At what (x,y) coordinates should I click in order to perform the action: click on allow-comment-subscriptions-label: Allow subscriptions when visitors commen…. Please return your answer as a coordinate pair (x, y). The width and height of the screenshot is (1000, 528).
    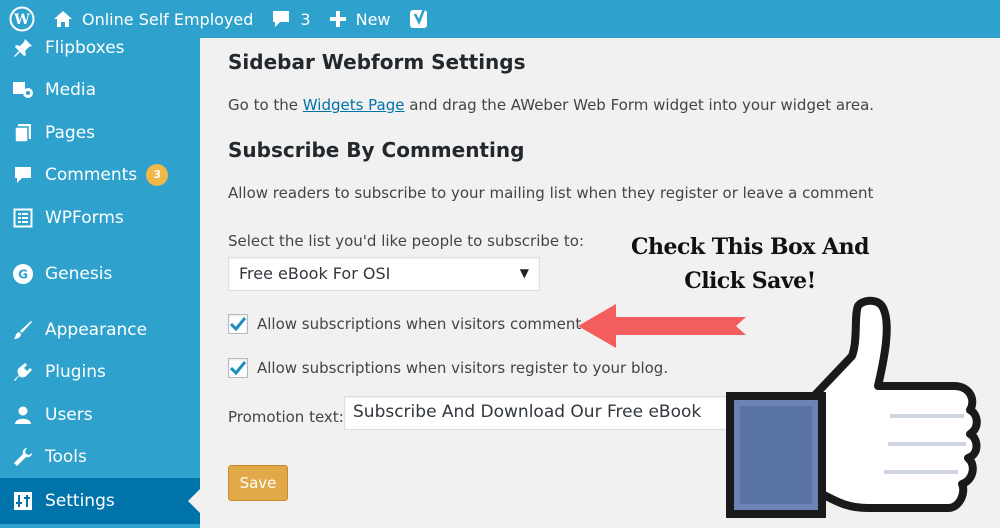
    Looking at the image, I should click on (422, 324).